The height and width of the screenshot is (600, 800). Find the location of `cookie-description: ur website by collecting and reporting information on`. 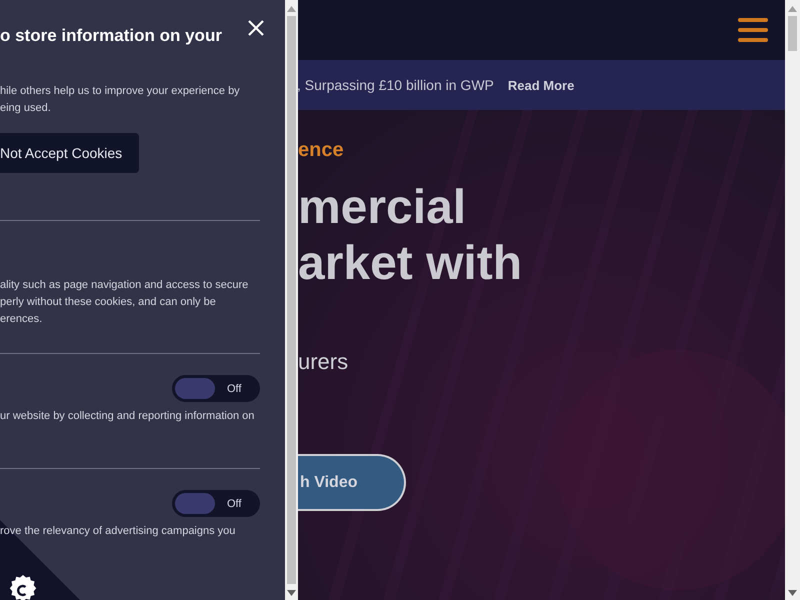

cookie-description: ur website by collecting and reporting information on is located at coordinates (128, 416).